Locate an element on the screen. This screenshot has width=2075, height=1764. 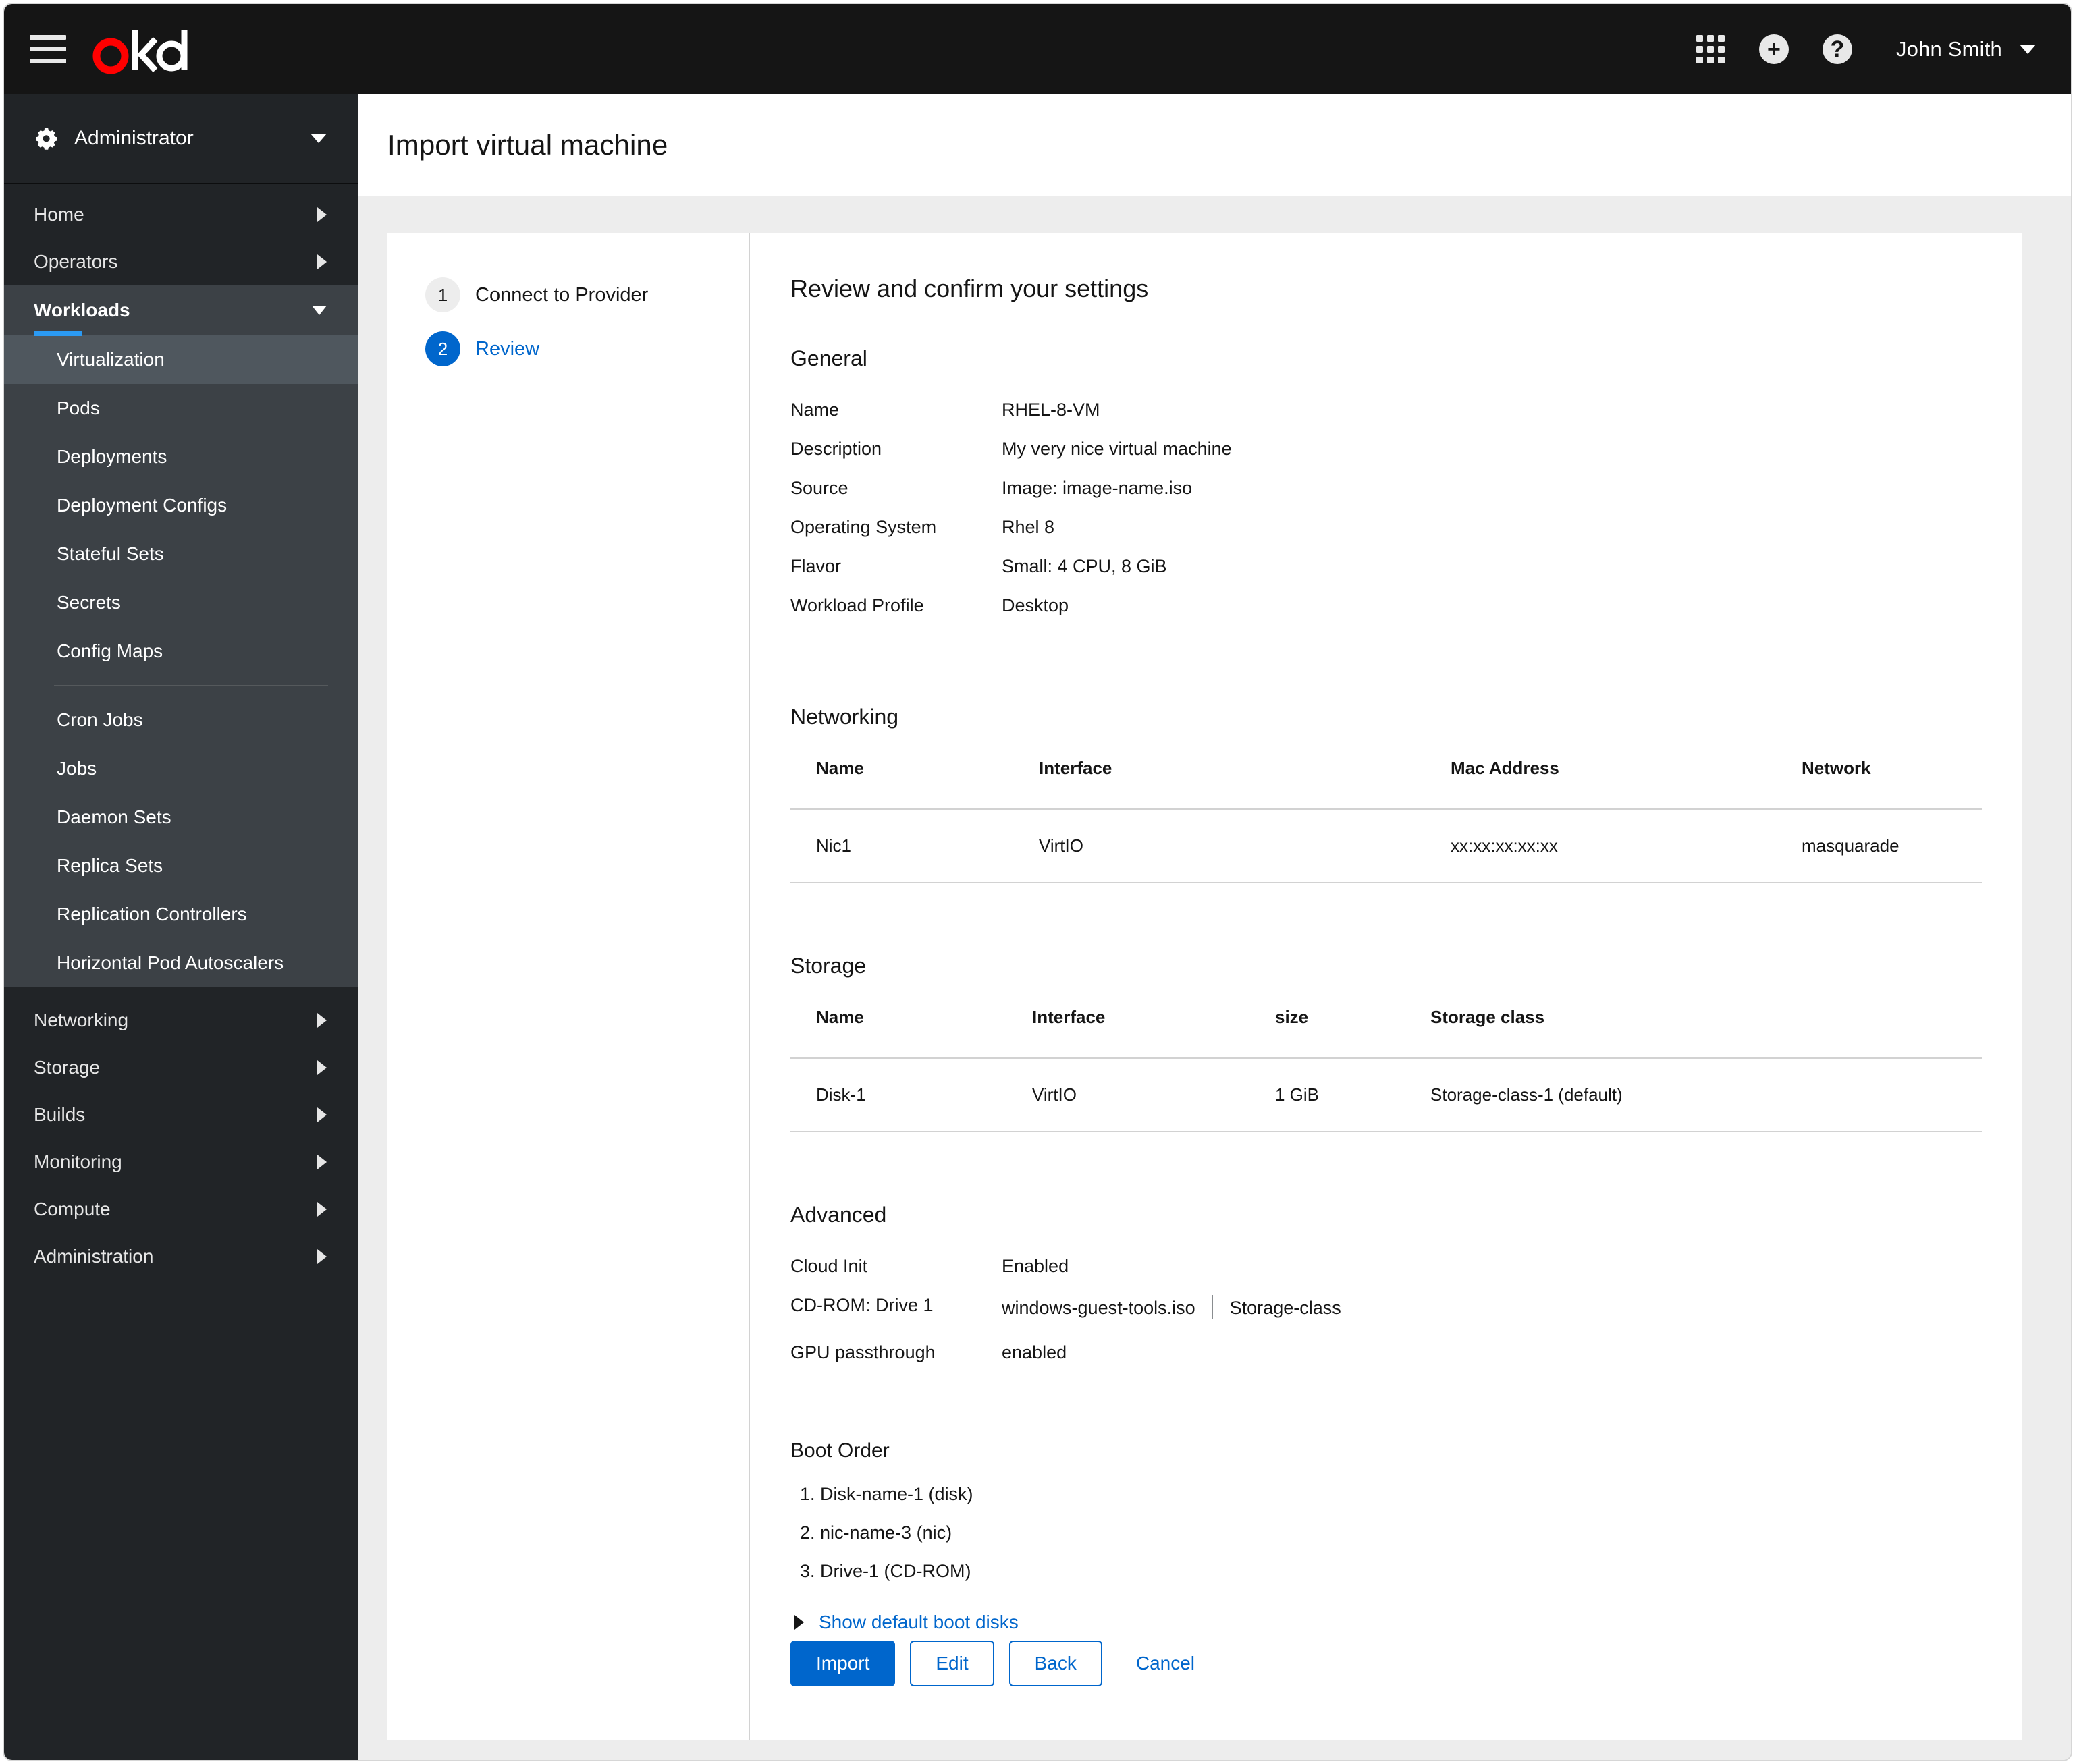
sidebar-item-deployments: Deployments is located at coordinates (181, 457).